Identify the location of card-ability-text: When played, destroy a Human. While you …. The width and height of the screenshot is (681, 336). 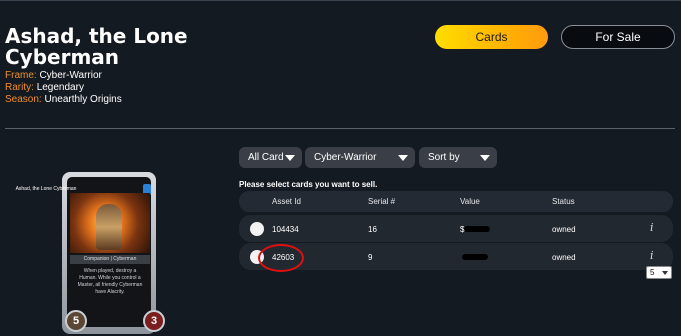
(110, 281).